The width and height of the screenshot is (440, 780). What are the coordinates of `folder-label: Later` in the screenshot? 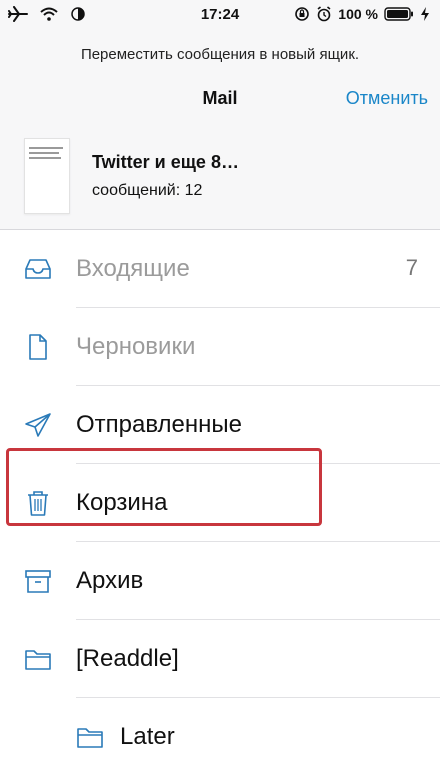 It's located at (147, 736).